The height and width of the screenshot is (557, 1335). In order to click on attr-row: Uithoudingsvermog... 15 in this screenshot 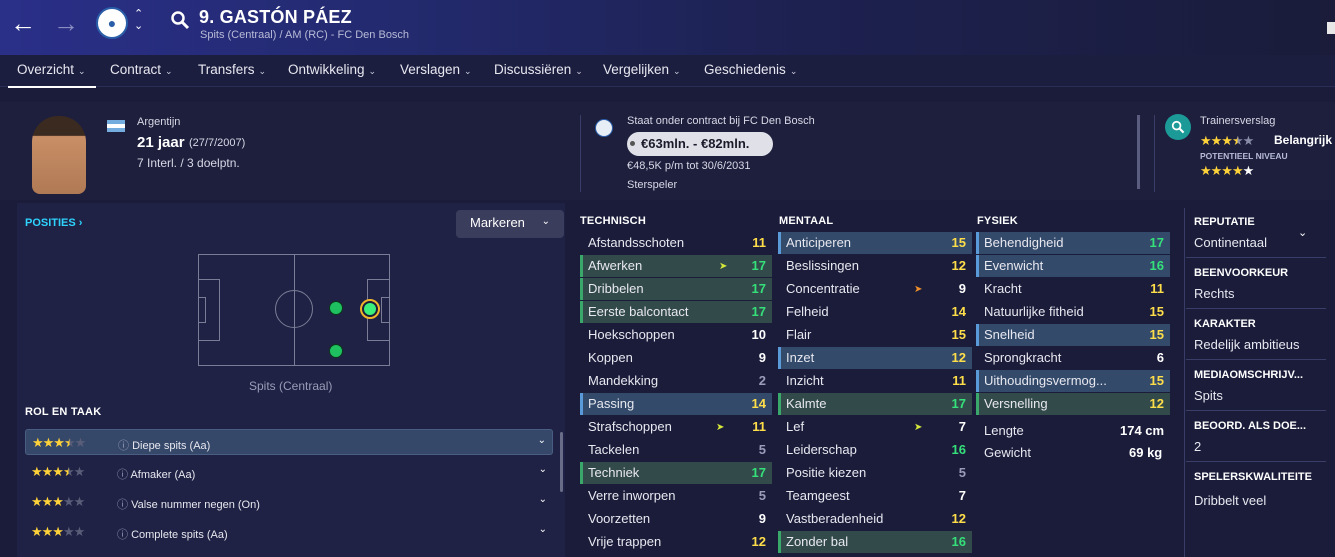, I will do `click(1073, 381)`.